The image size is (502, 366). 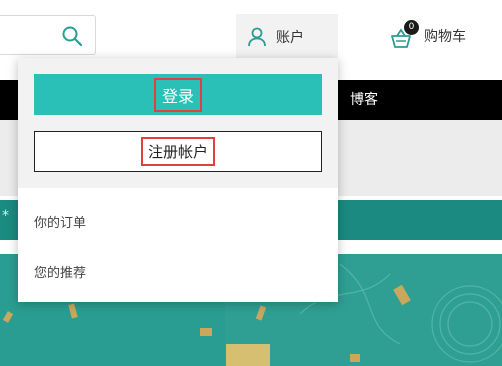 I want to click on nav-item-blog: 博客, so click(x=364, y=100).